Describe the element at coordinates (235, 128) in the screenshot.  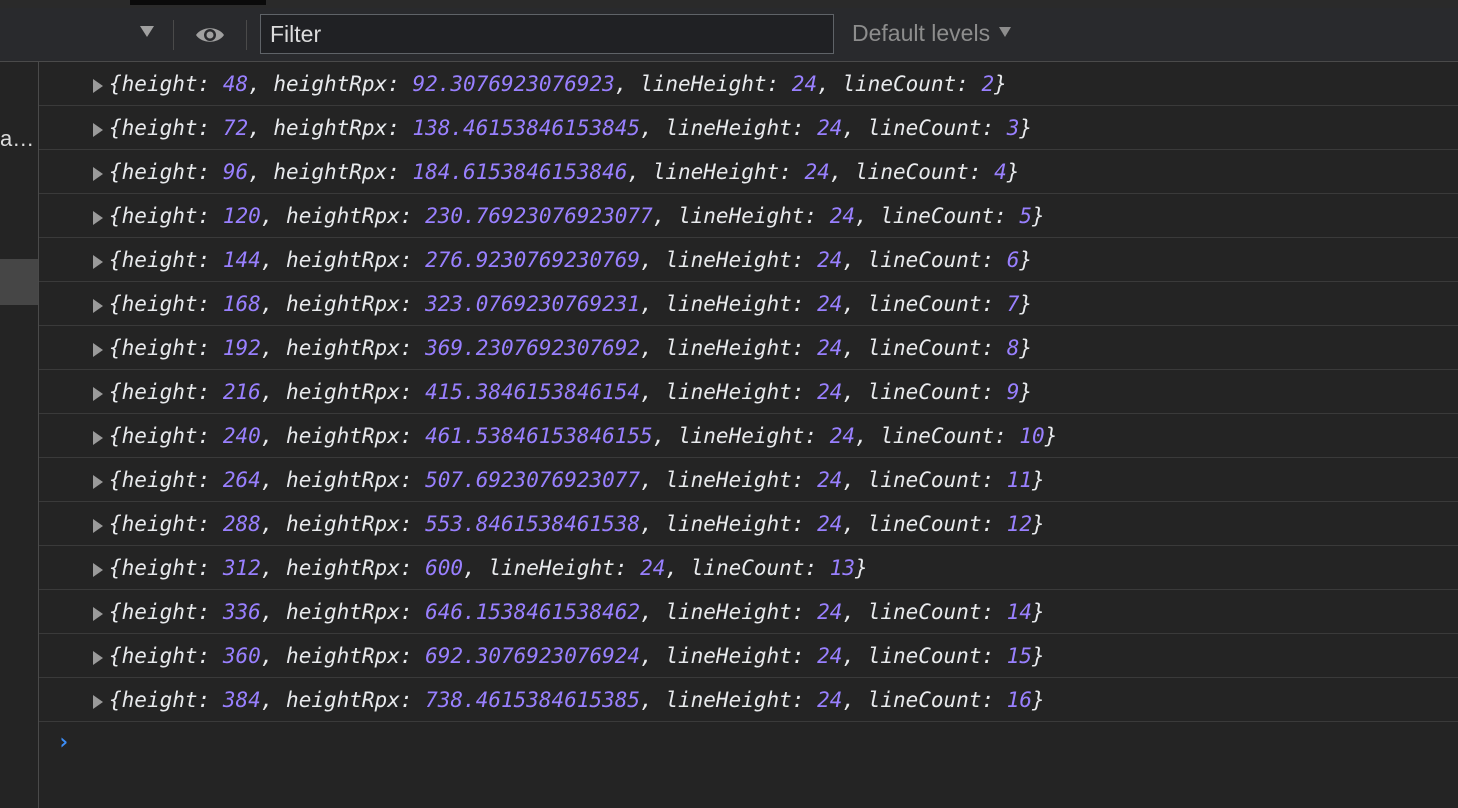
I see `property-value-height: 72` at that location.